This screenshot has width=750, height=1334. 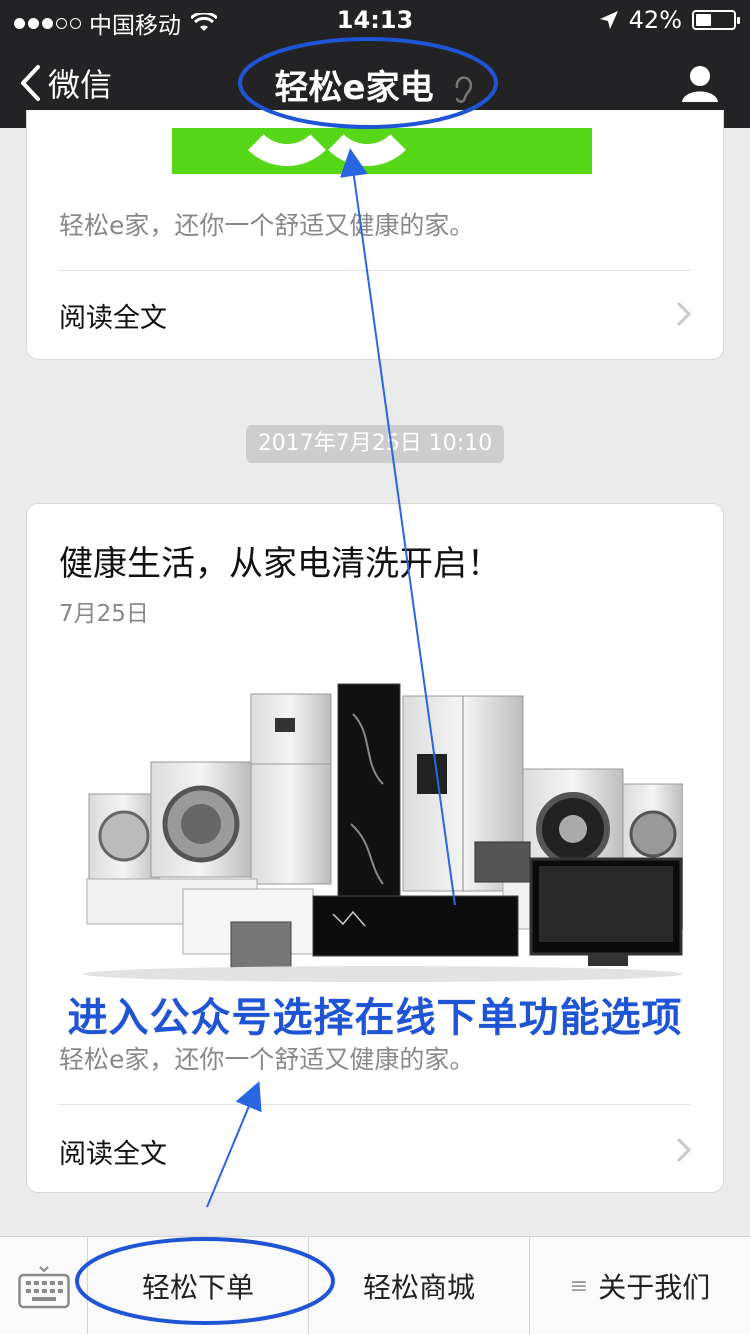 I want to click on keyboard-icon, so click(x=44, y=1287).